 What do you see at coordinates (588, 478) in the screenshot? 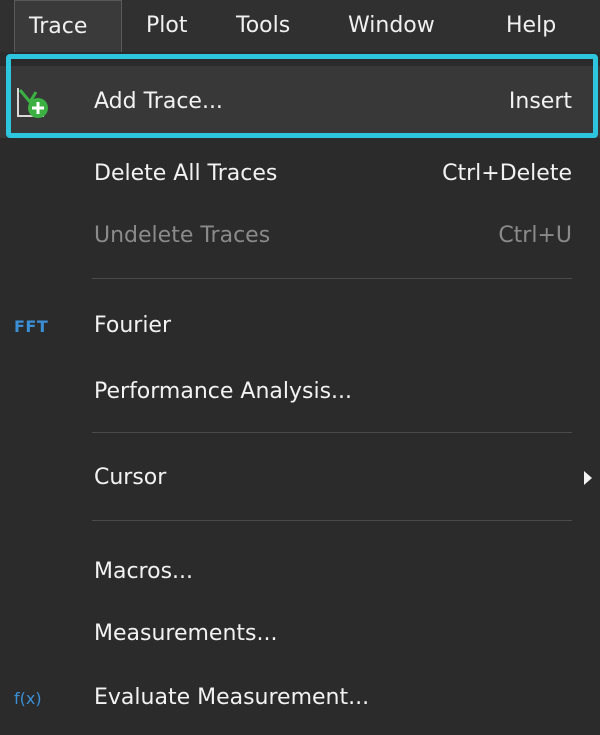
I see `submenu-arrow-icon` at bounding box center [588, 478].